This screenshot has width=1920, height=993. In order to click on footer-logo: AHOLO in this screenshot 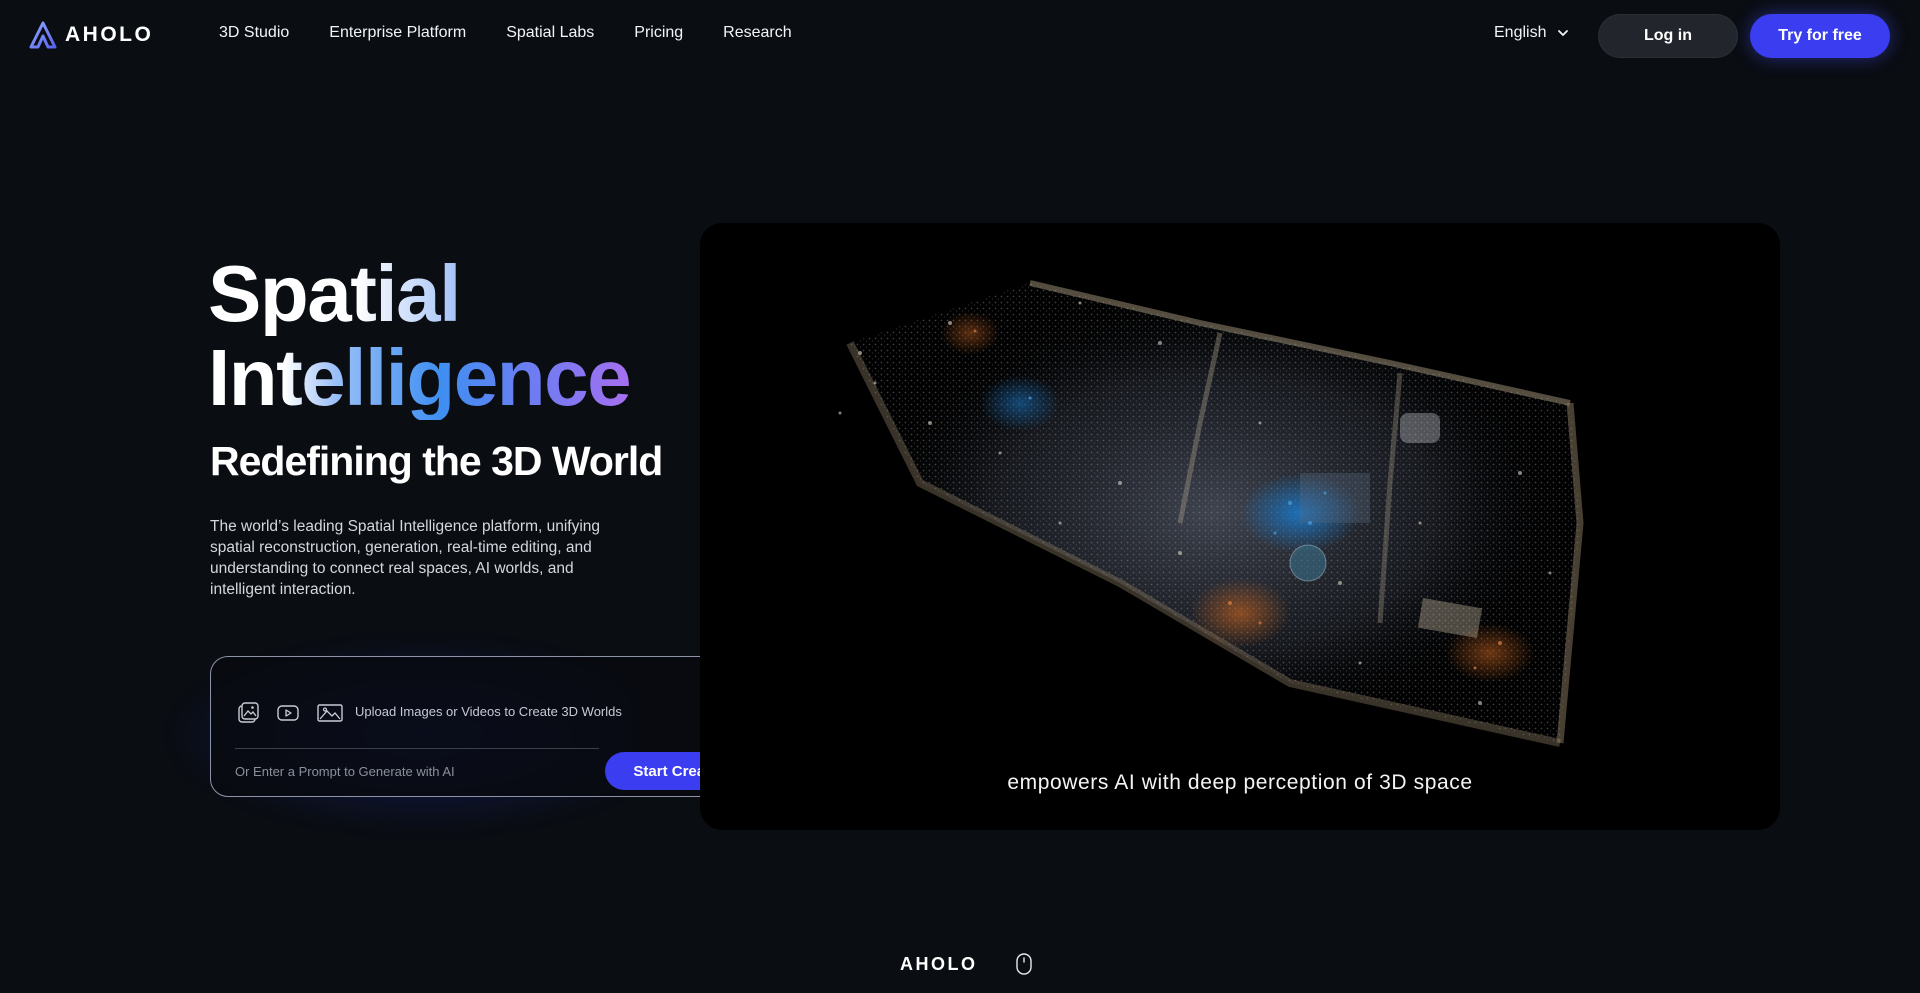, I will do `click(939, 964)`.